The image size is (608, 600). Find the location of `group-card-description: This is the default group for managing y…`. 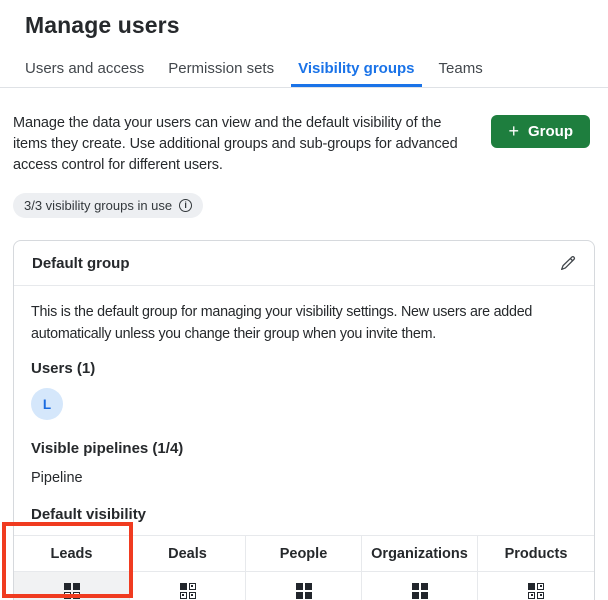

group-card-description: This is the default group for managing y… is located at coordinates (282, 323).